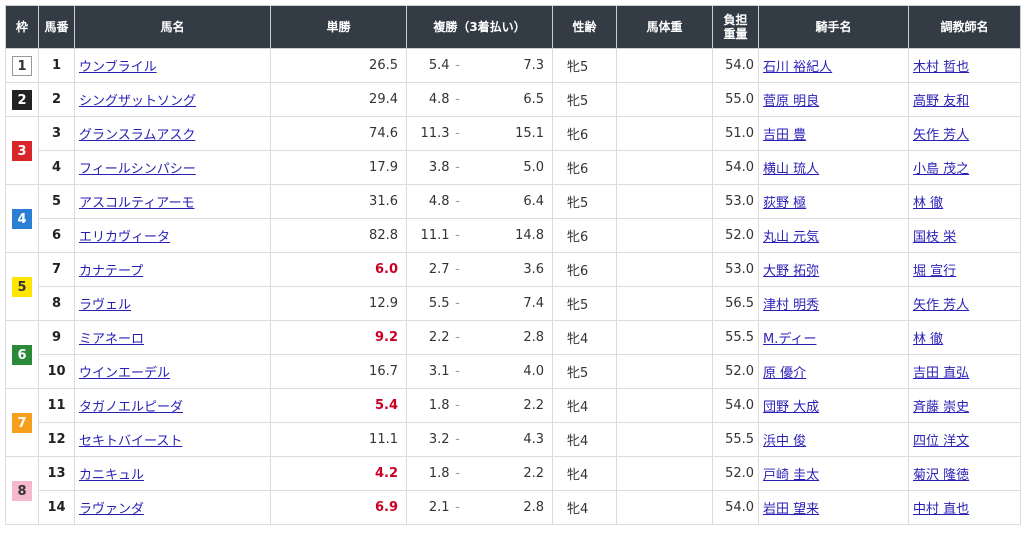 The width and height of the screenshot is (1024, 538). I want to click on trainer-name-link: 国枝 栄, so click(934, 237).